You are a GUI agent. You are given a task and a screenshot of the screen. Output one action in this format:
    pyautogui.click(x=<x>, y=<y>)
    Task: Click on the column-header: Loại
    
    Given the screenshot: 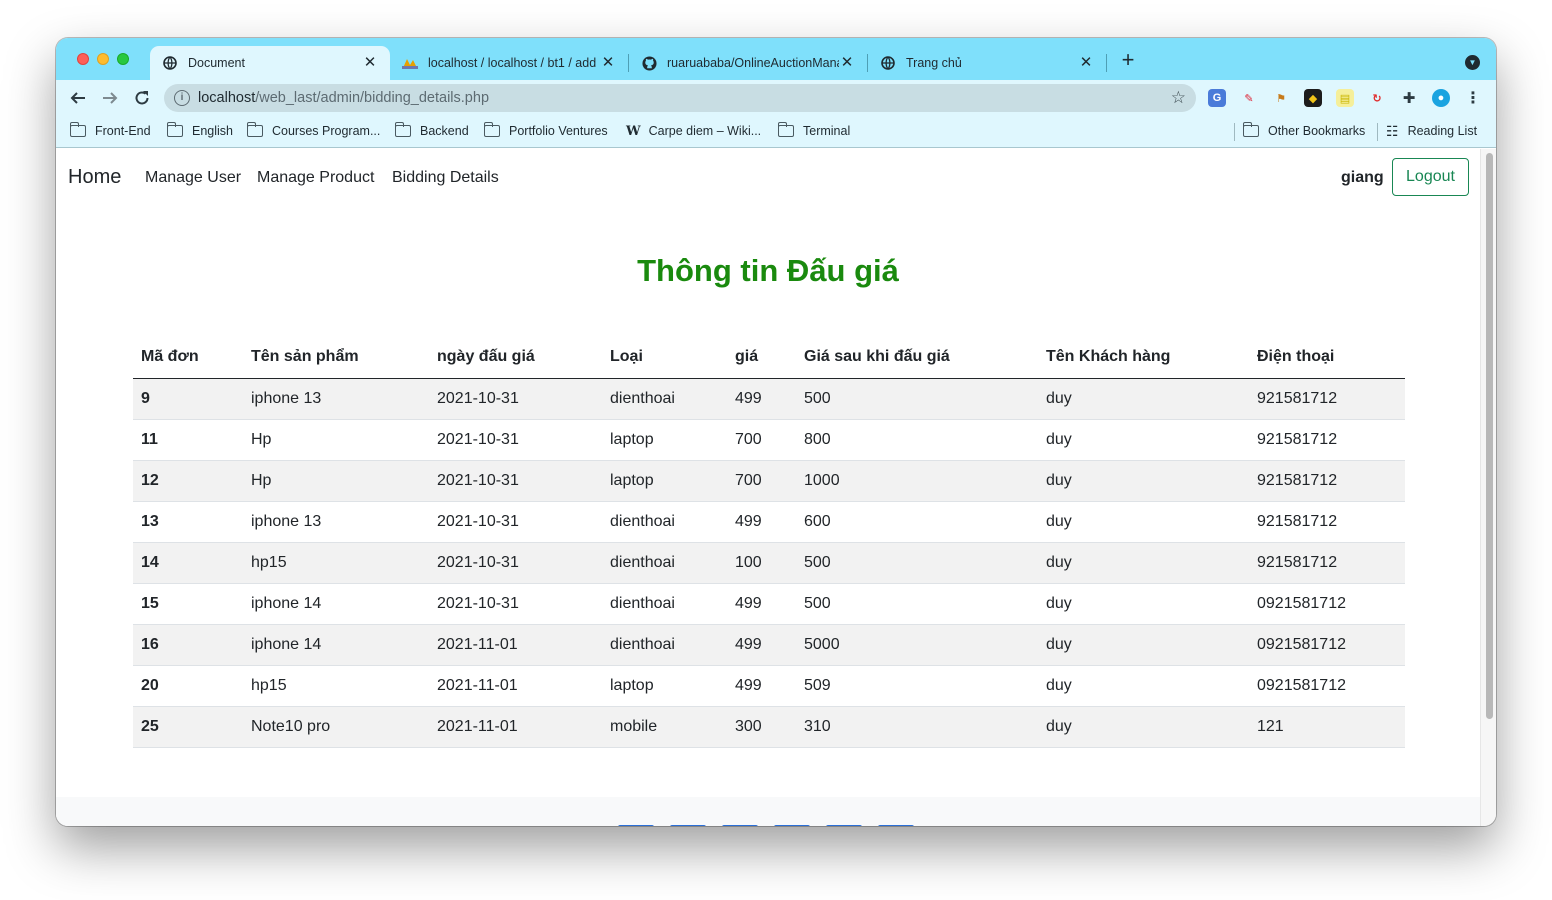 What is the action you would take?
    pyautogui.click(x=664, y=358)
    